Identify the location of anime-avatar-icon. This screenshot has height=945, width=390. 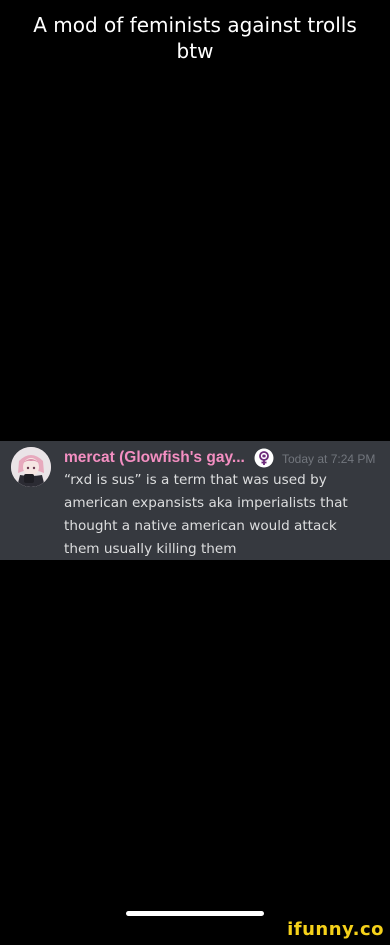
(31, 467).